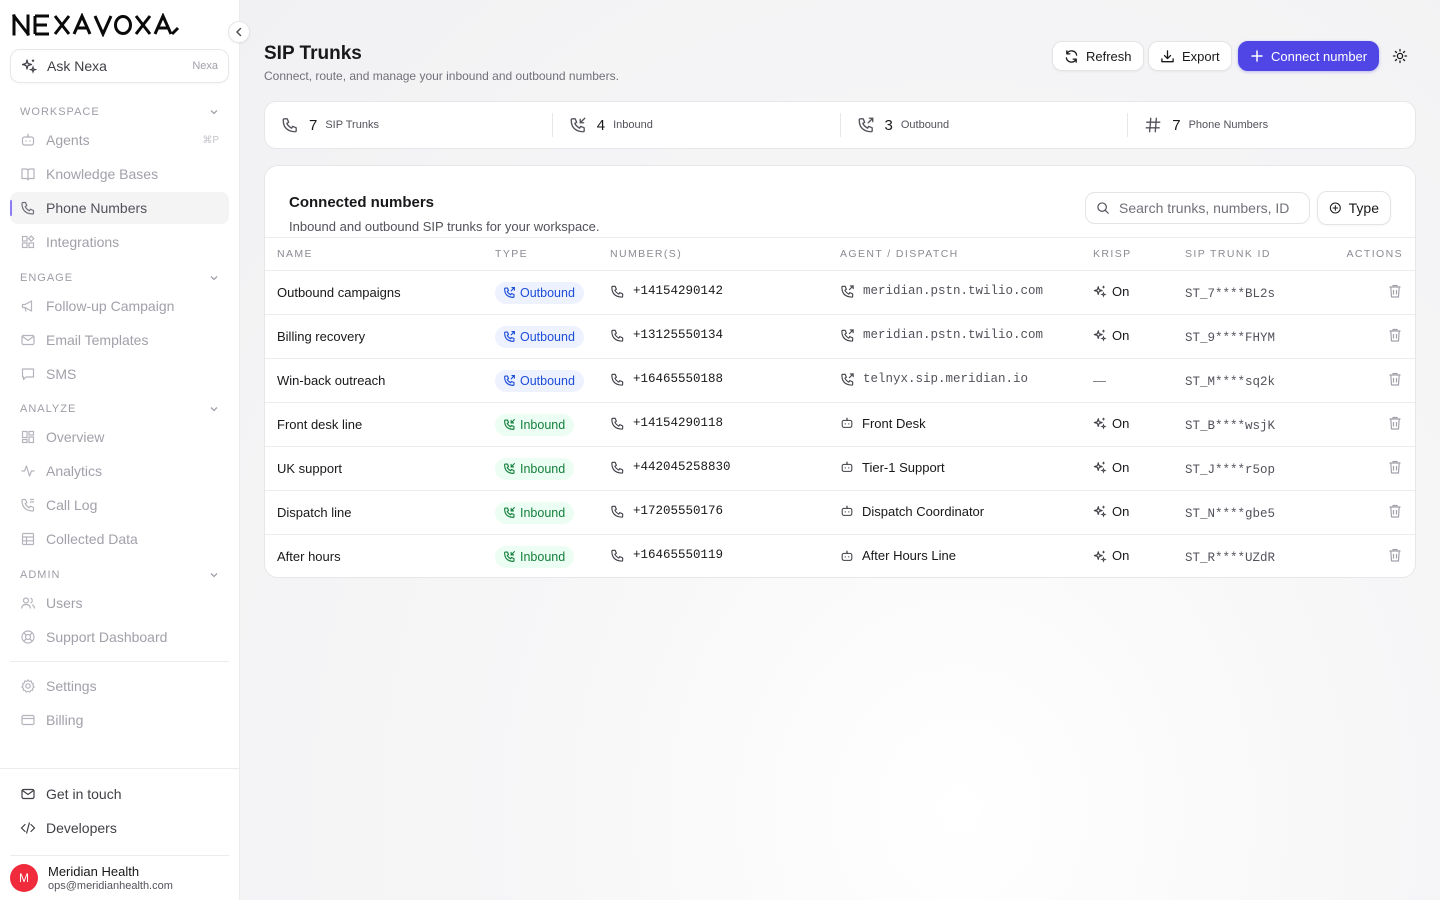 The width and height of the screenshot is (1440, 900). I want to click on agent-cell: meridian.pstn.twilio.com, so click(966, 337).